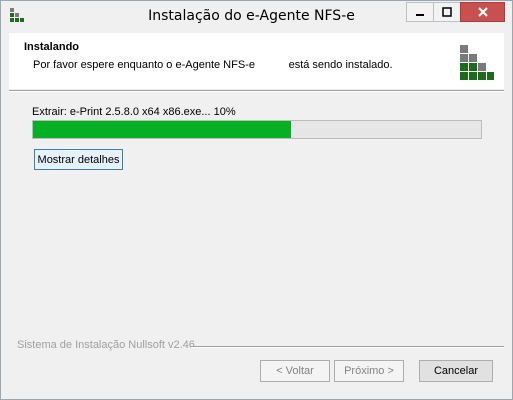 The height and width of the screenshot is (400, 513). What do you see at coordinates (78, 159) in the screenshot?
I see `show-details-button: Mostrar detalhes` at bounding box center [78, 159].